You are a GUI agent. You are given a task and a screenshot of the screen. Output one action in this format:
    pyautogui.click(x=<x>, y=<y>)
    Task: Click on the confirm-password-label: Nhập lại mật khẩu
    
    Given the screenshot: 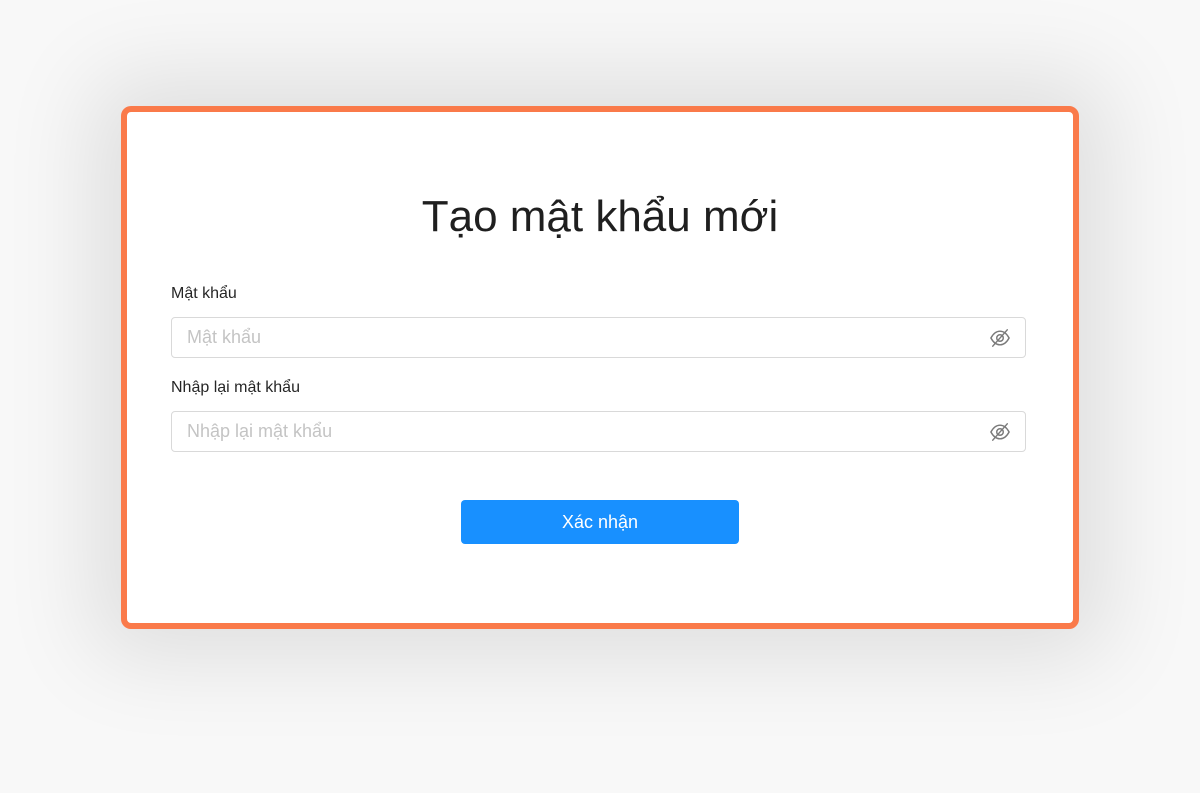 What is the action you would take?
    pyautogui.click(x=235, y=387)
    